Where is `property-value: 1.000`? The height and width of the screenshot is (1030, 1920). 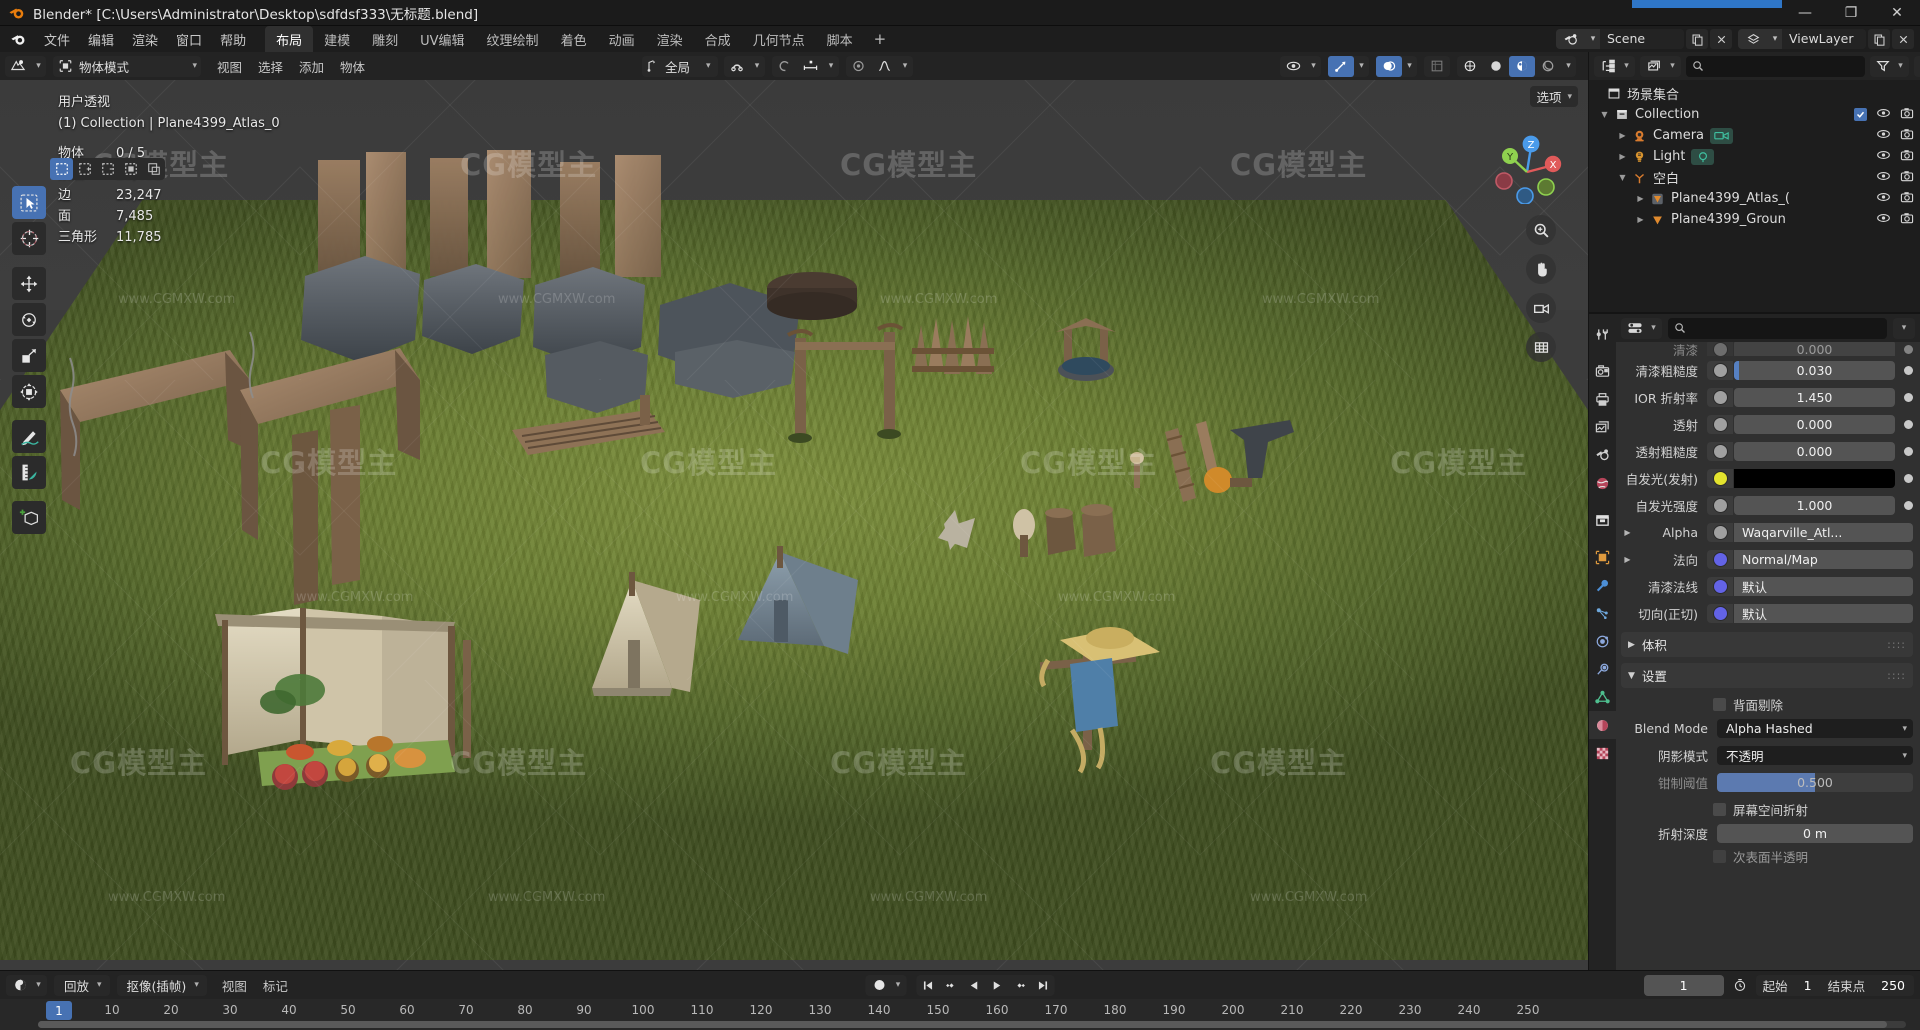 property-value: 1.000 is located at coordinates (1814, 505).